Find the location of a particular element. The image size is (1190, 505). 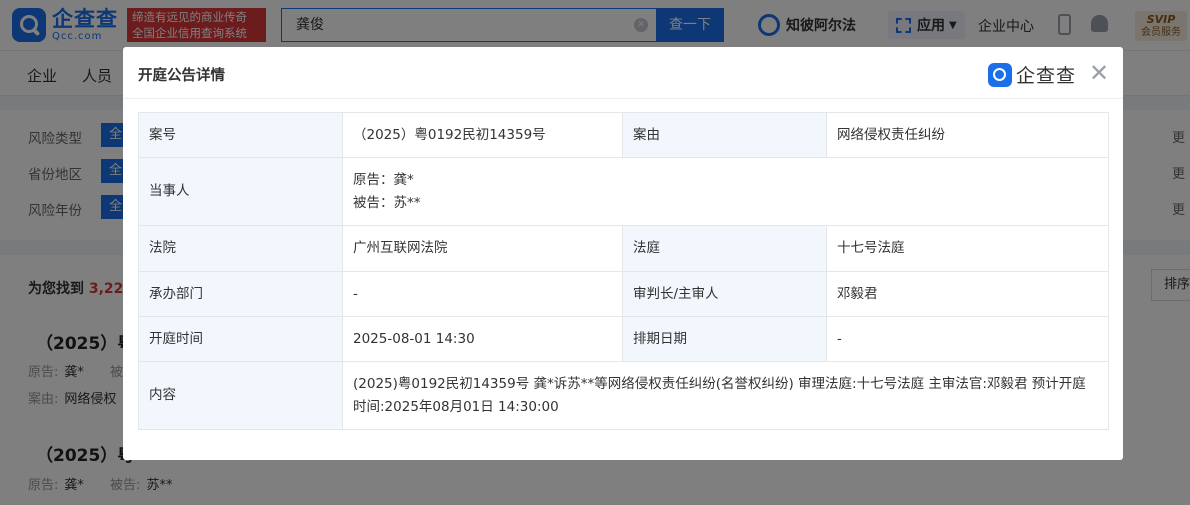

court-value: 广州互联网法院 is located at coordinates (482, 248).